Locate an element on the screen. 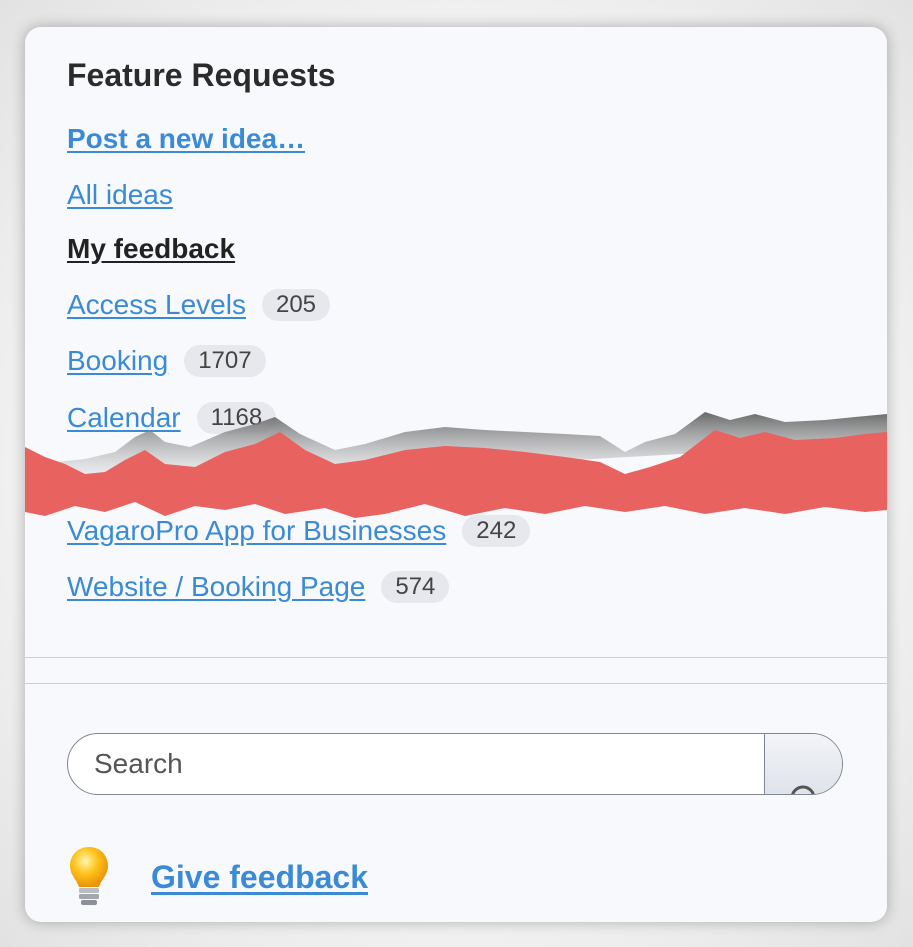  lightbulb-icon is located at coordinates (89, 876).